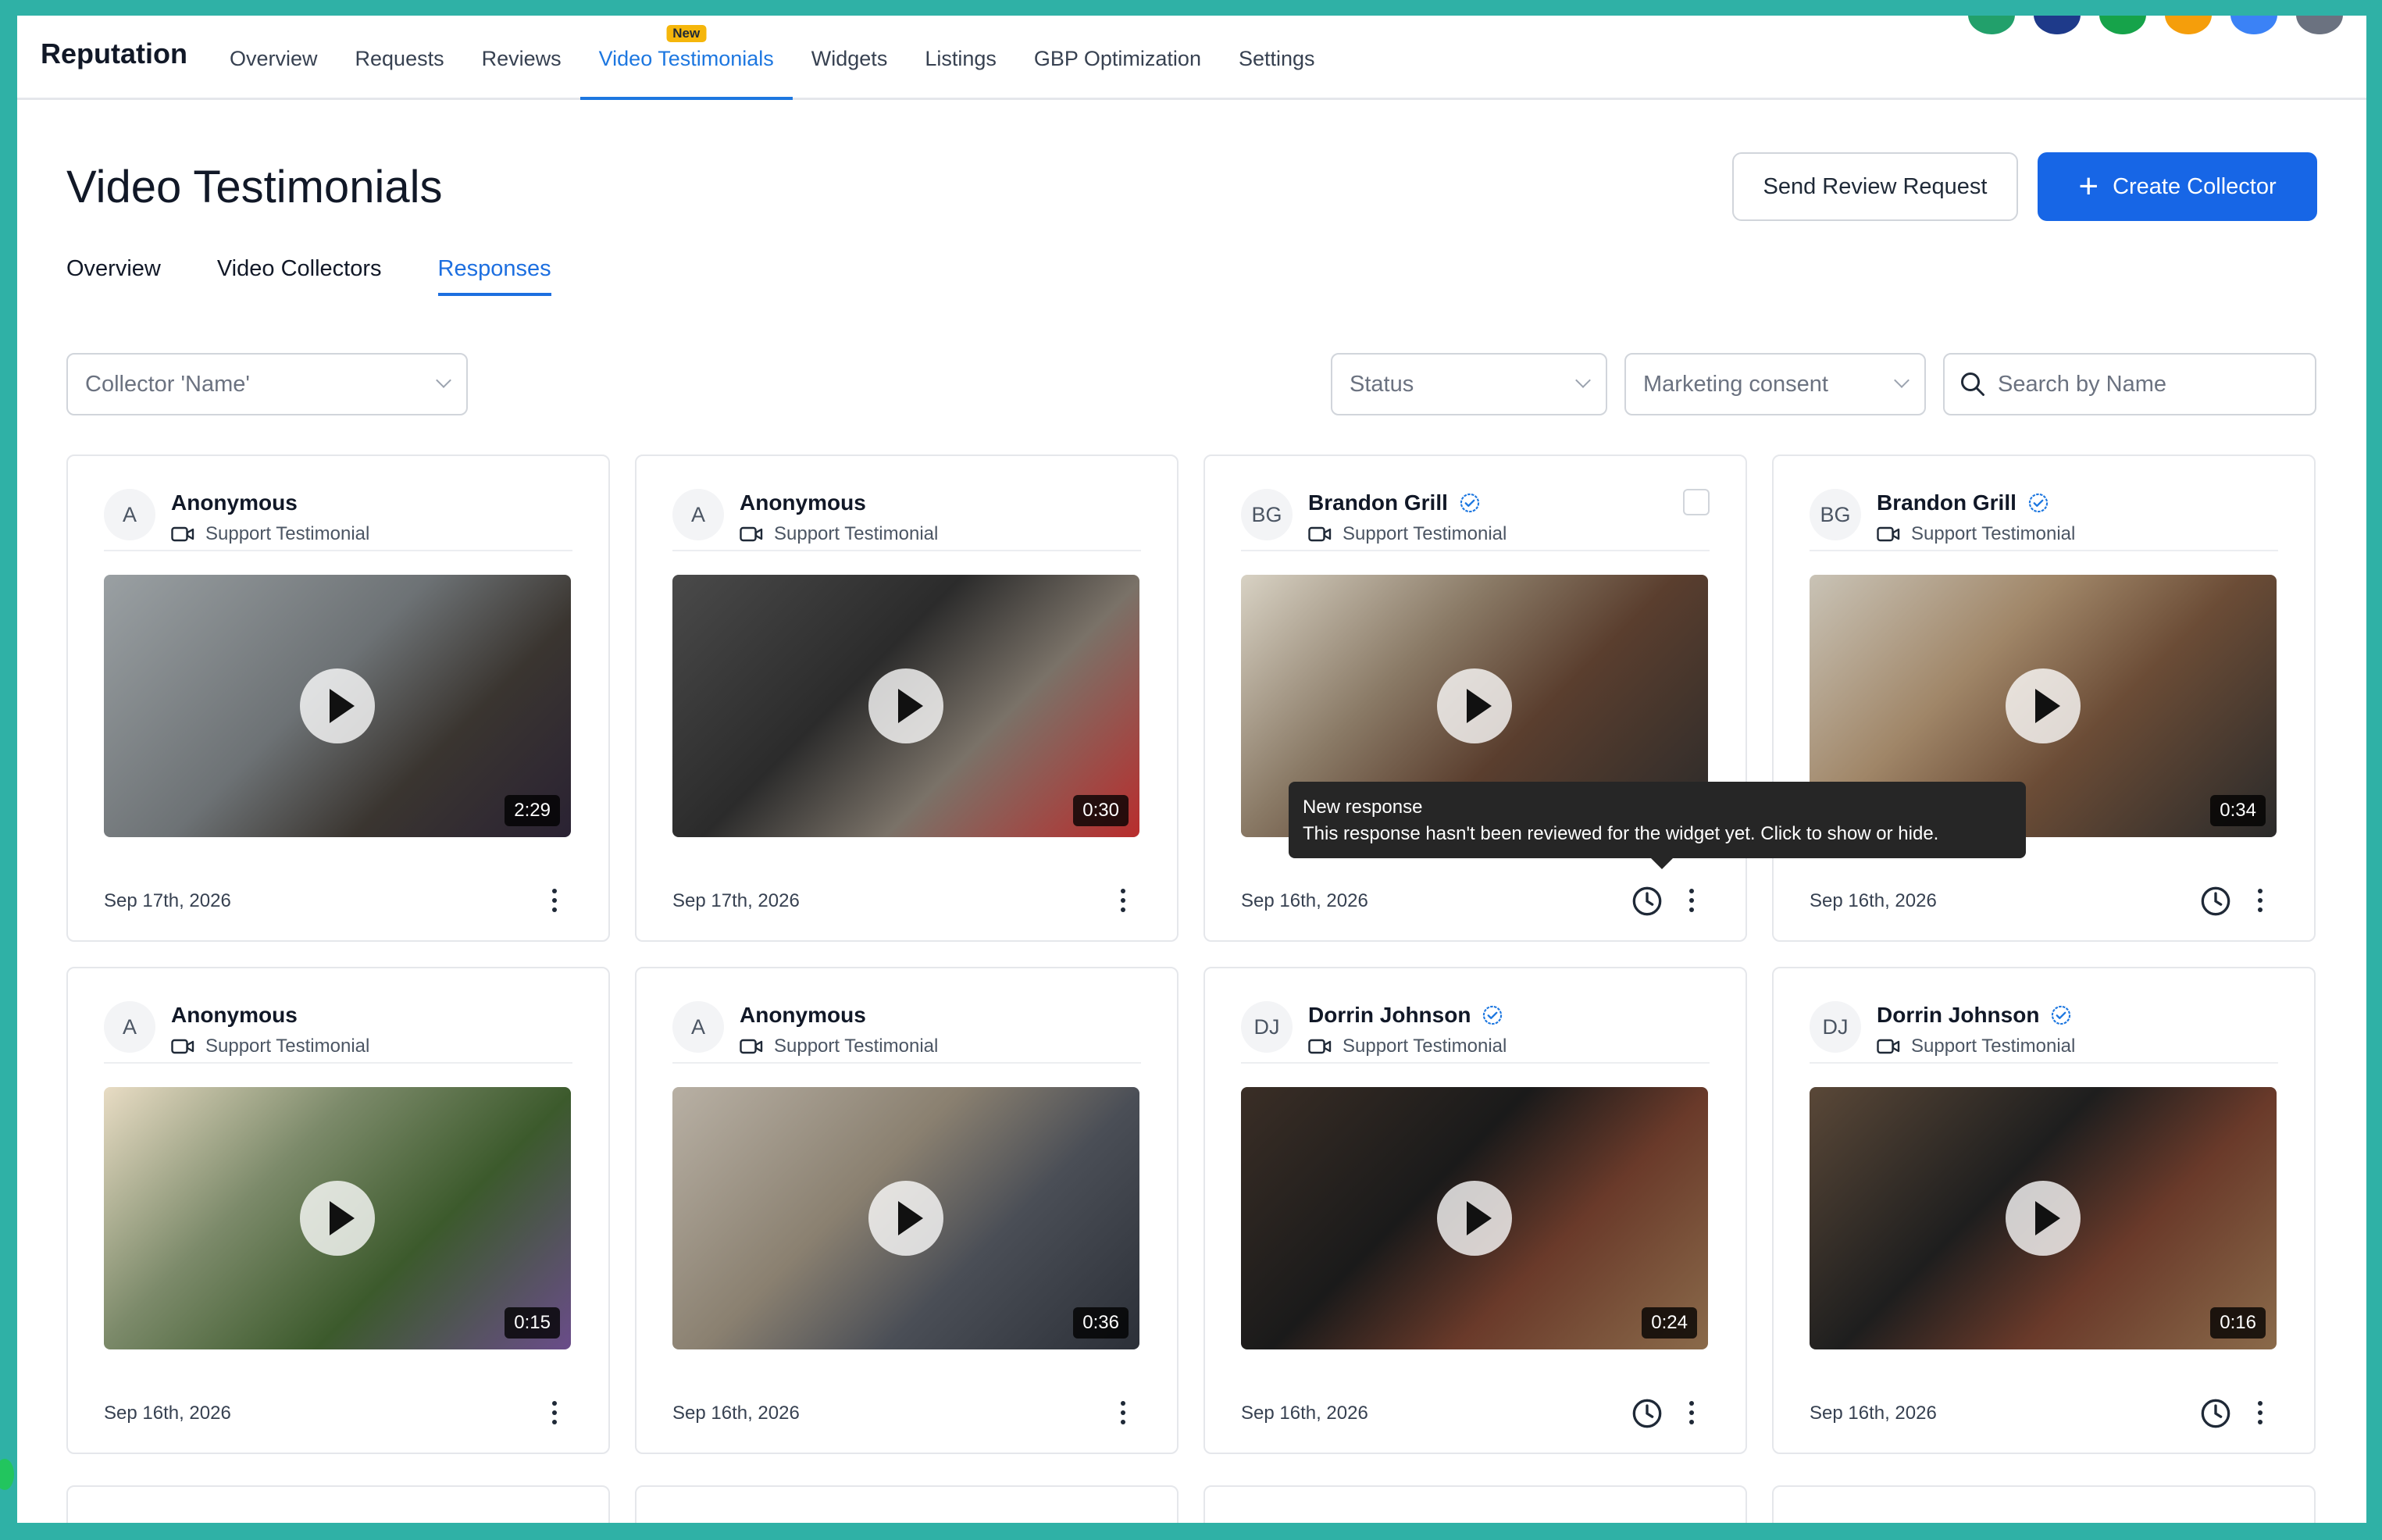 This screenshot has width=2382, height=1540. I want to click on nav-reviews: Reviews, so click(522, 58).